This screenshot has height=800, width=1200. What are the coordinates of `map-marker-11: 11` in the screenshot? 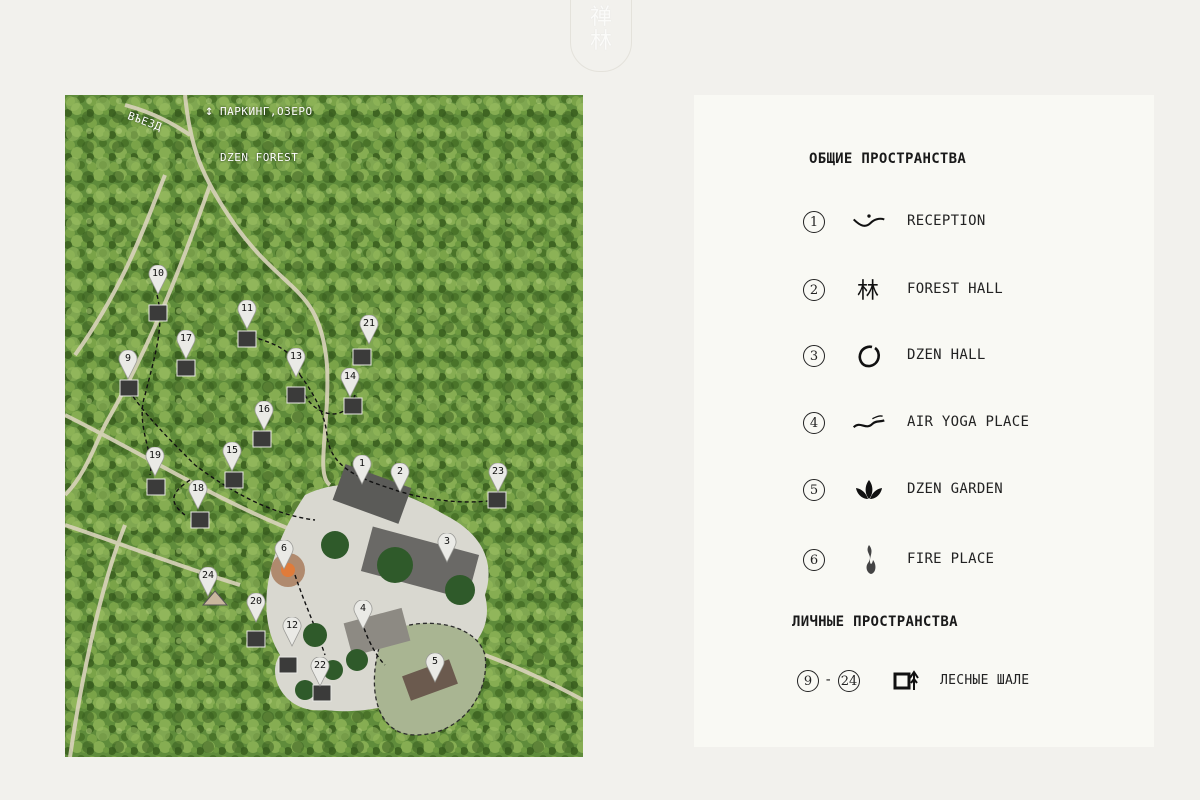 It's located at (247, 315).